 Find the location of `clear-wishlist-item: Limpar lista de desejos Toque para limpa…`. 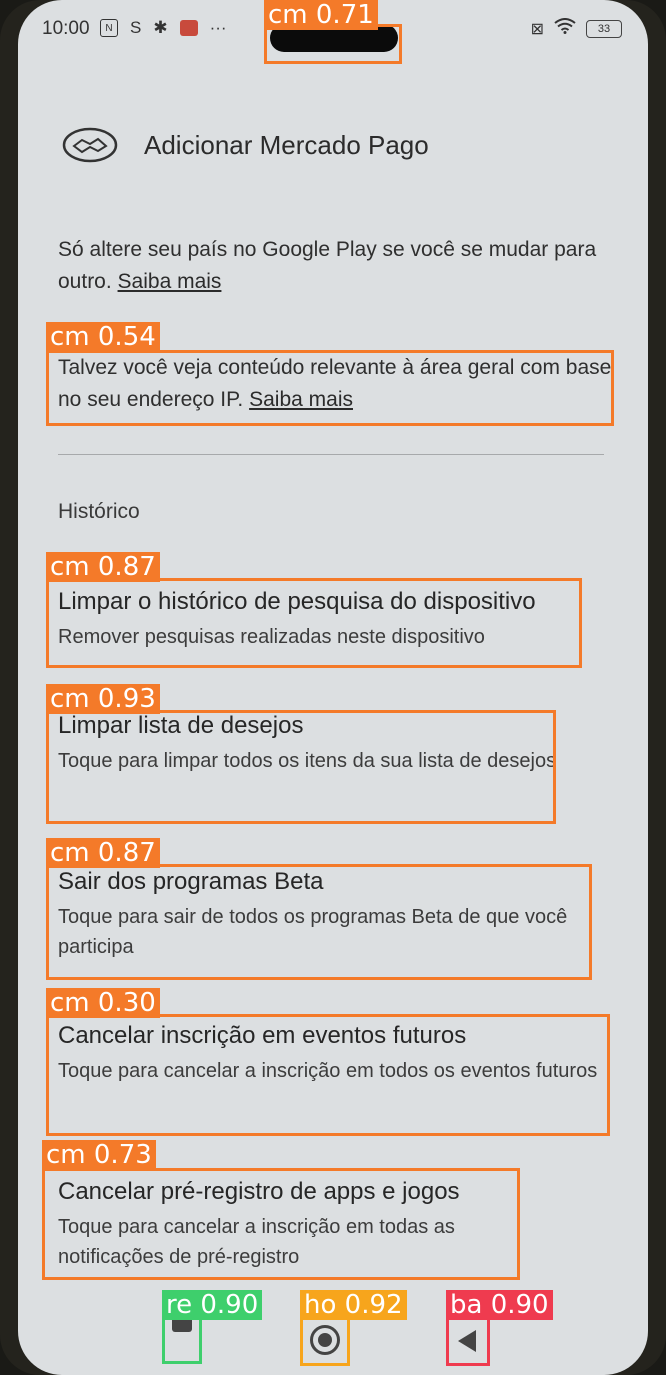

clear-wishlist-item: Limpar lista de desejos Toque para limpa… is located at coordinates (338, 743).